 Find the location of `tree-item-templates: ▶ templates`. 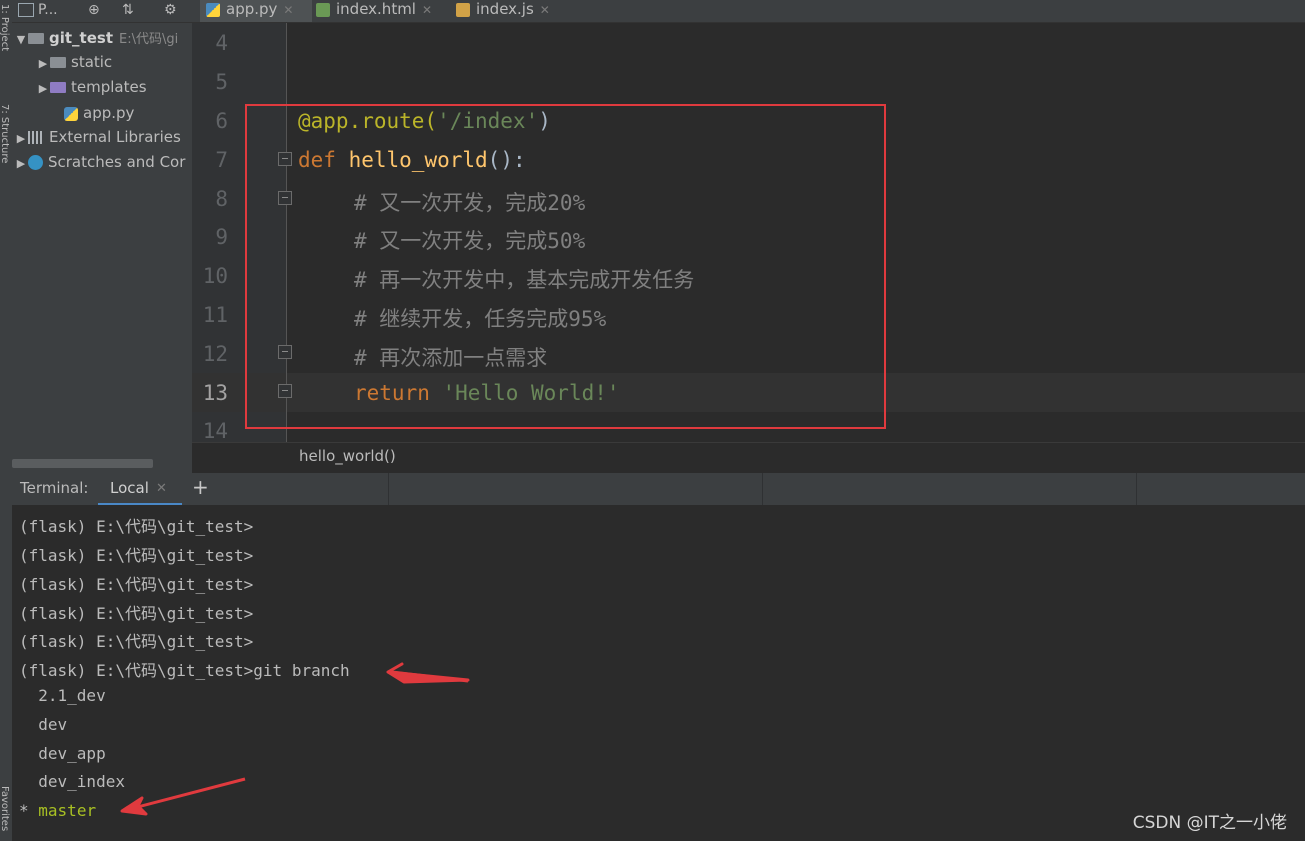

tree-item-templates: ▶ templates is located at coordinates (91, 87).